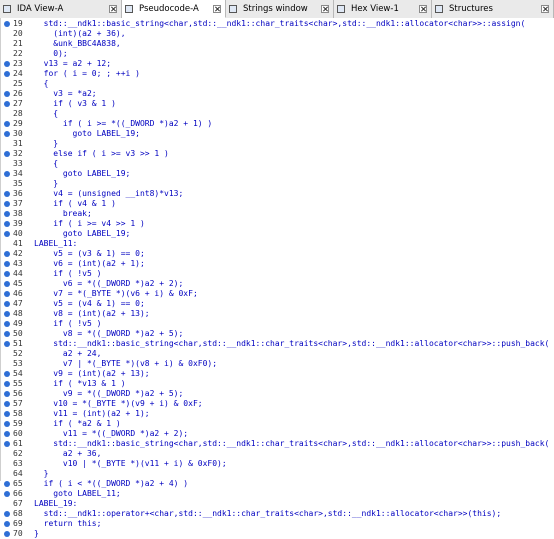 The image size is (554, 539). I want to click on code-line: 24 for ( i = 0; ; ++i ), so click(277, 74).